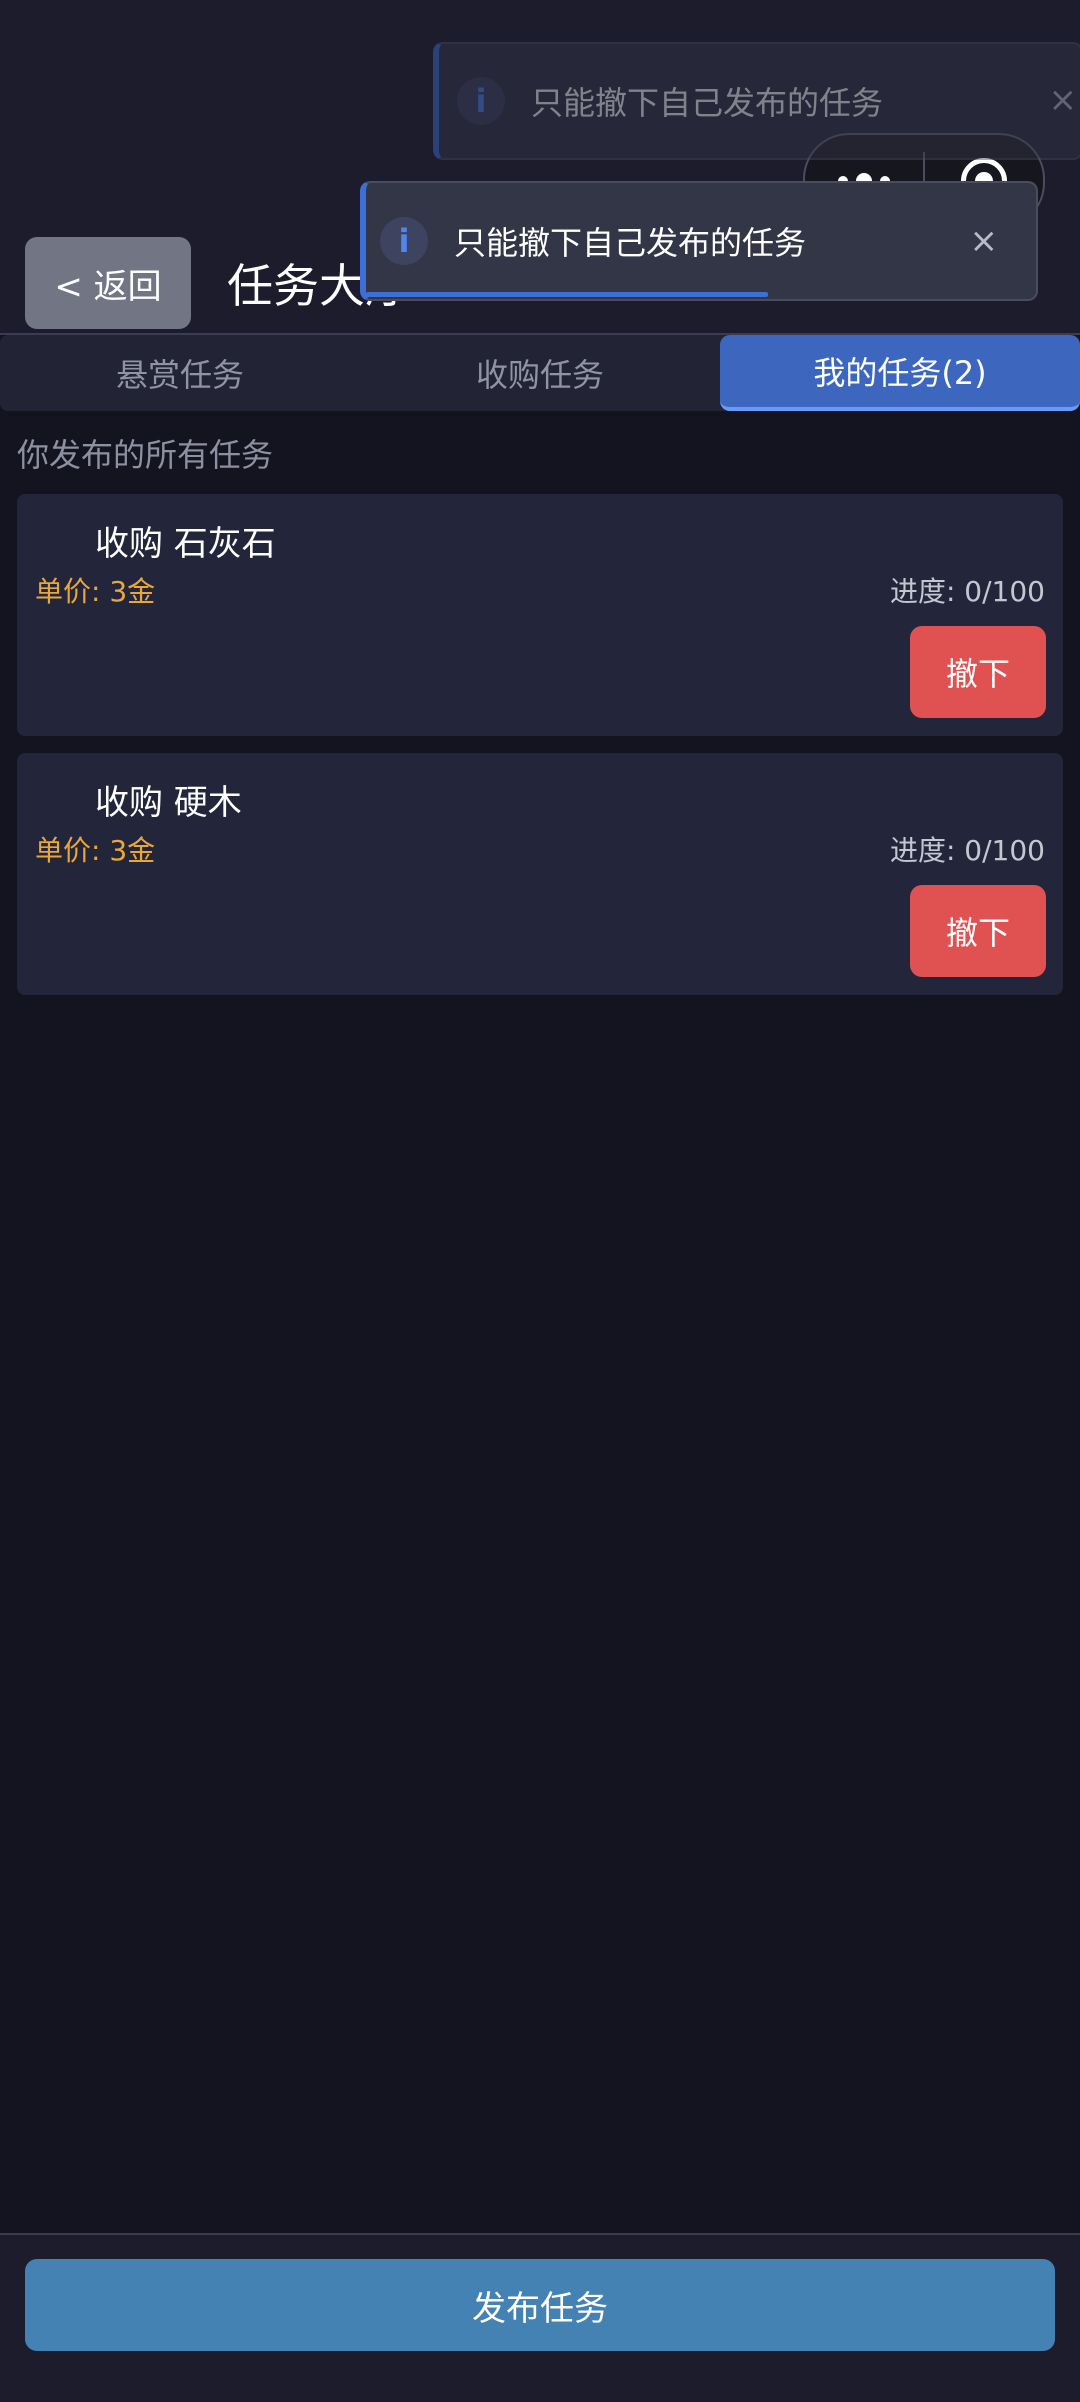  What do you see at coordinates (540, 2305) in the screenshot?
I see `publish-task-button: 发布任务` at bounding box center [540, 2305].